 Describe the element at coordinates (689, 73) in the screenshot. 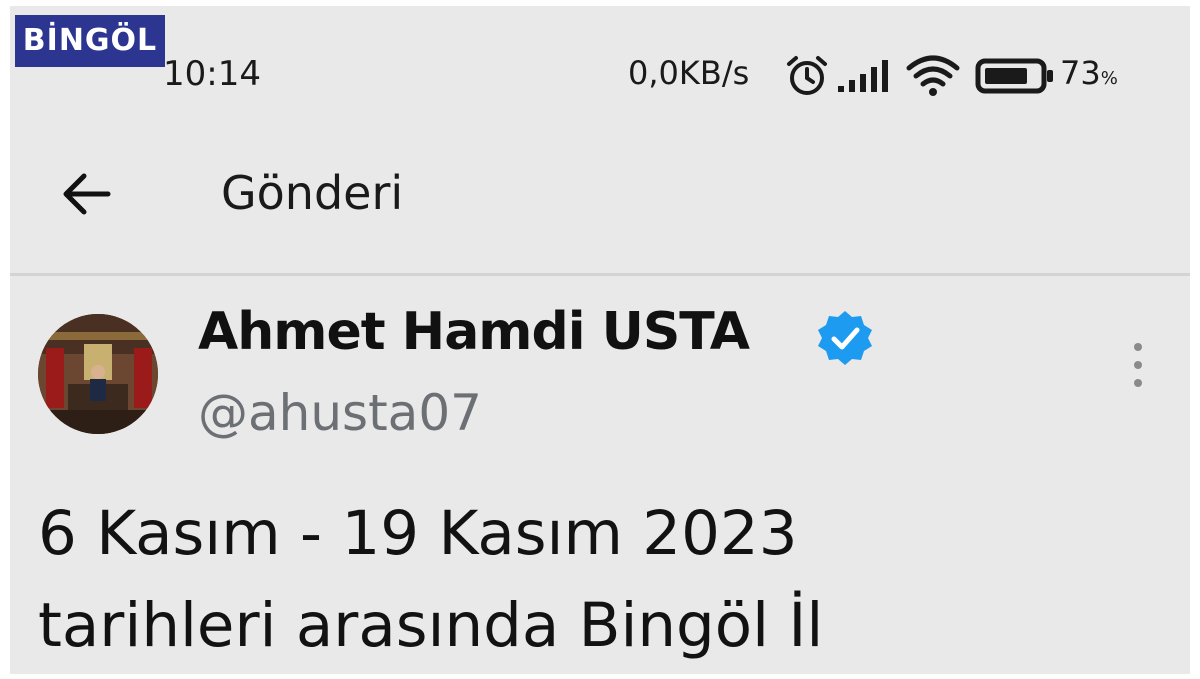

I see `network-speed: 0,0KB/s` at that location.